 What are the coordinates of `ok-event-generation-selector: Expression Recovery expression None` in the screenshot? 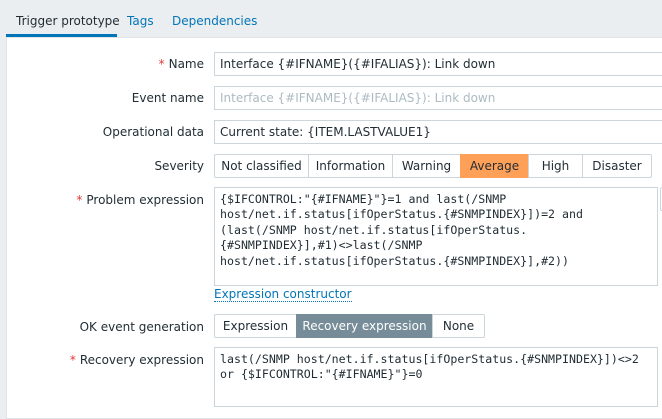 It's located at (349, 326).